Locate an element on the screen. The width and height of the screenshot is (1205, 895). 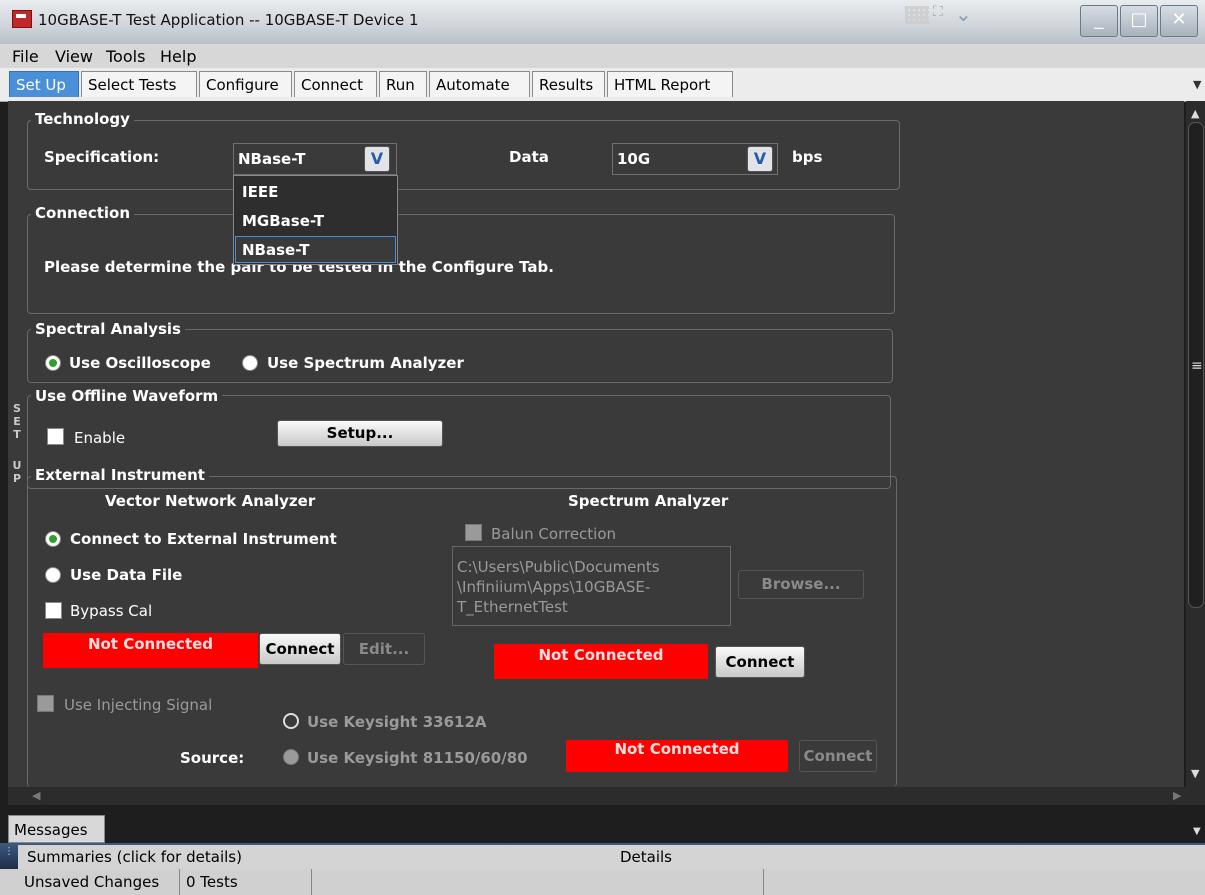
specification-dropdown-list: IEEE MGBase-T NBase-T is located at coordinates (315, 220).